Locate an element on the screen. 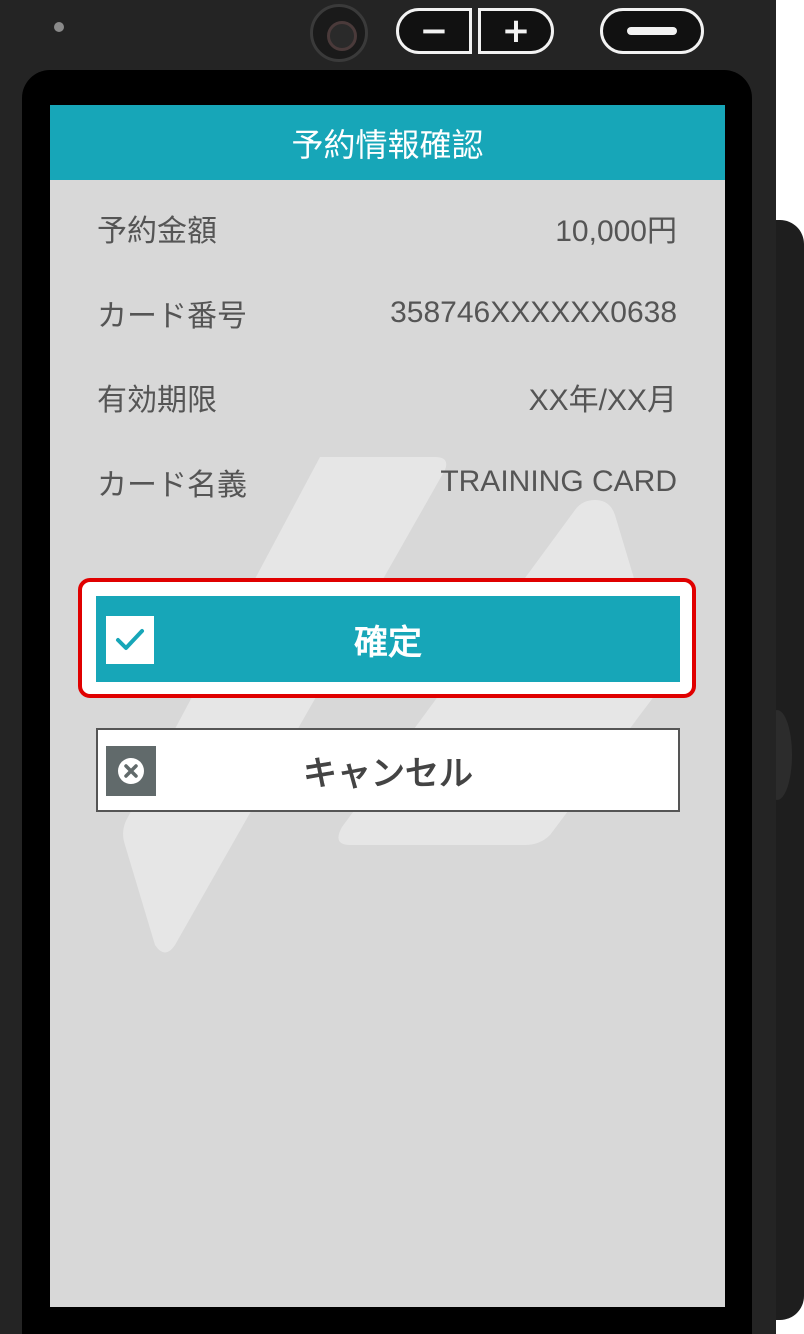  detail-row-amount: 予約金額 10,000円 is located at coordinates (387, 228).